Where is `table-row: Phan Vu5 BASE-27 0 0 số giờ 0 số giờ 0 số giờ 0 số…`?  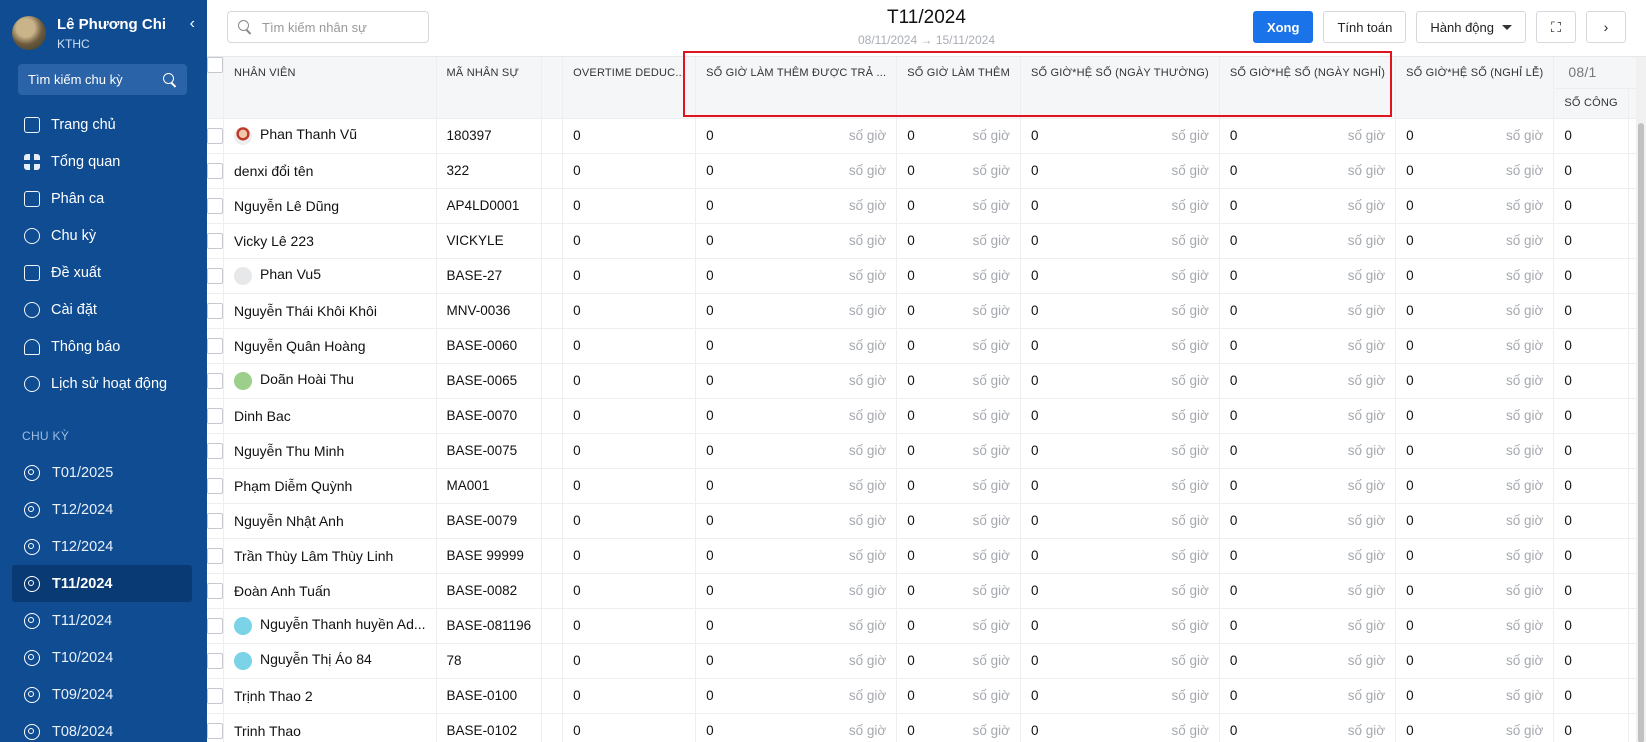 table-row: Phan Vu5 BASE-27 0 0 số giờ 0 số giờ 0 số giờ 0 số… is located at coordinates (921, 276).